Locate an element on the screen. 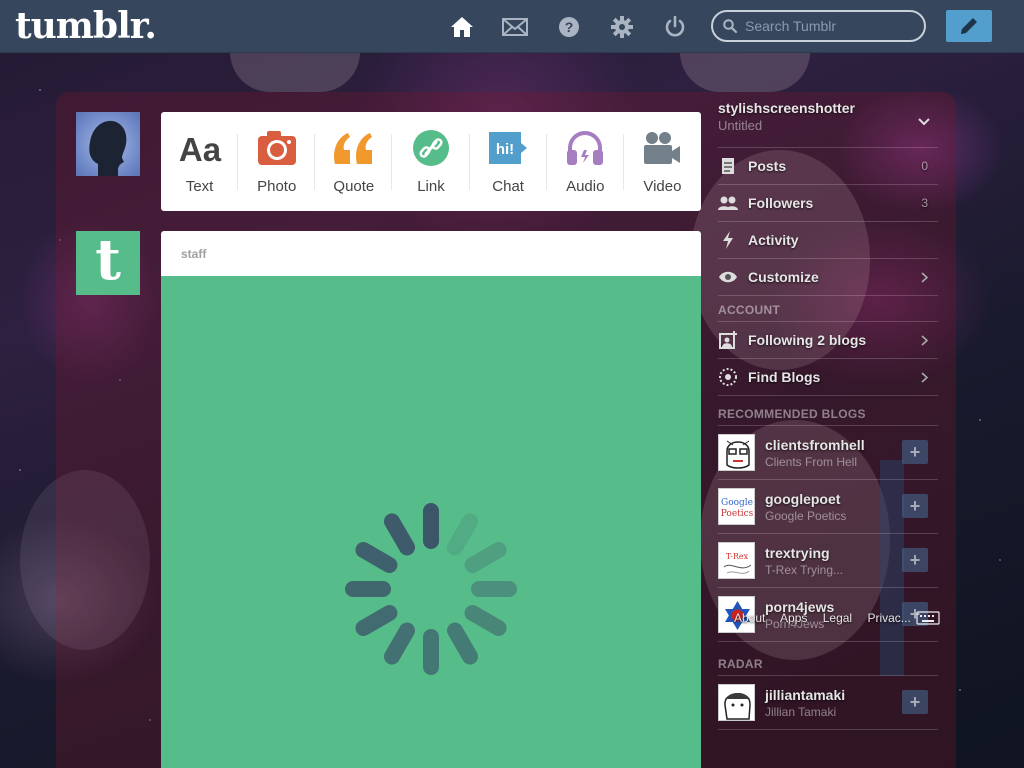  footer-link-about: About is located at coordinates (749, 618).